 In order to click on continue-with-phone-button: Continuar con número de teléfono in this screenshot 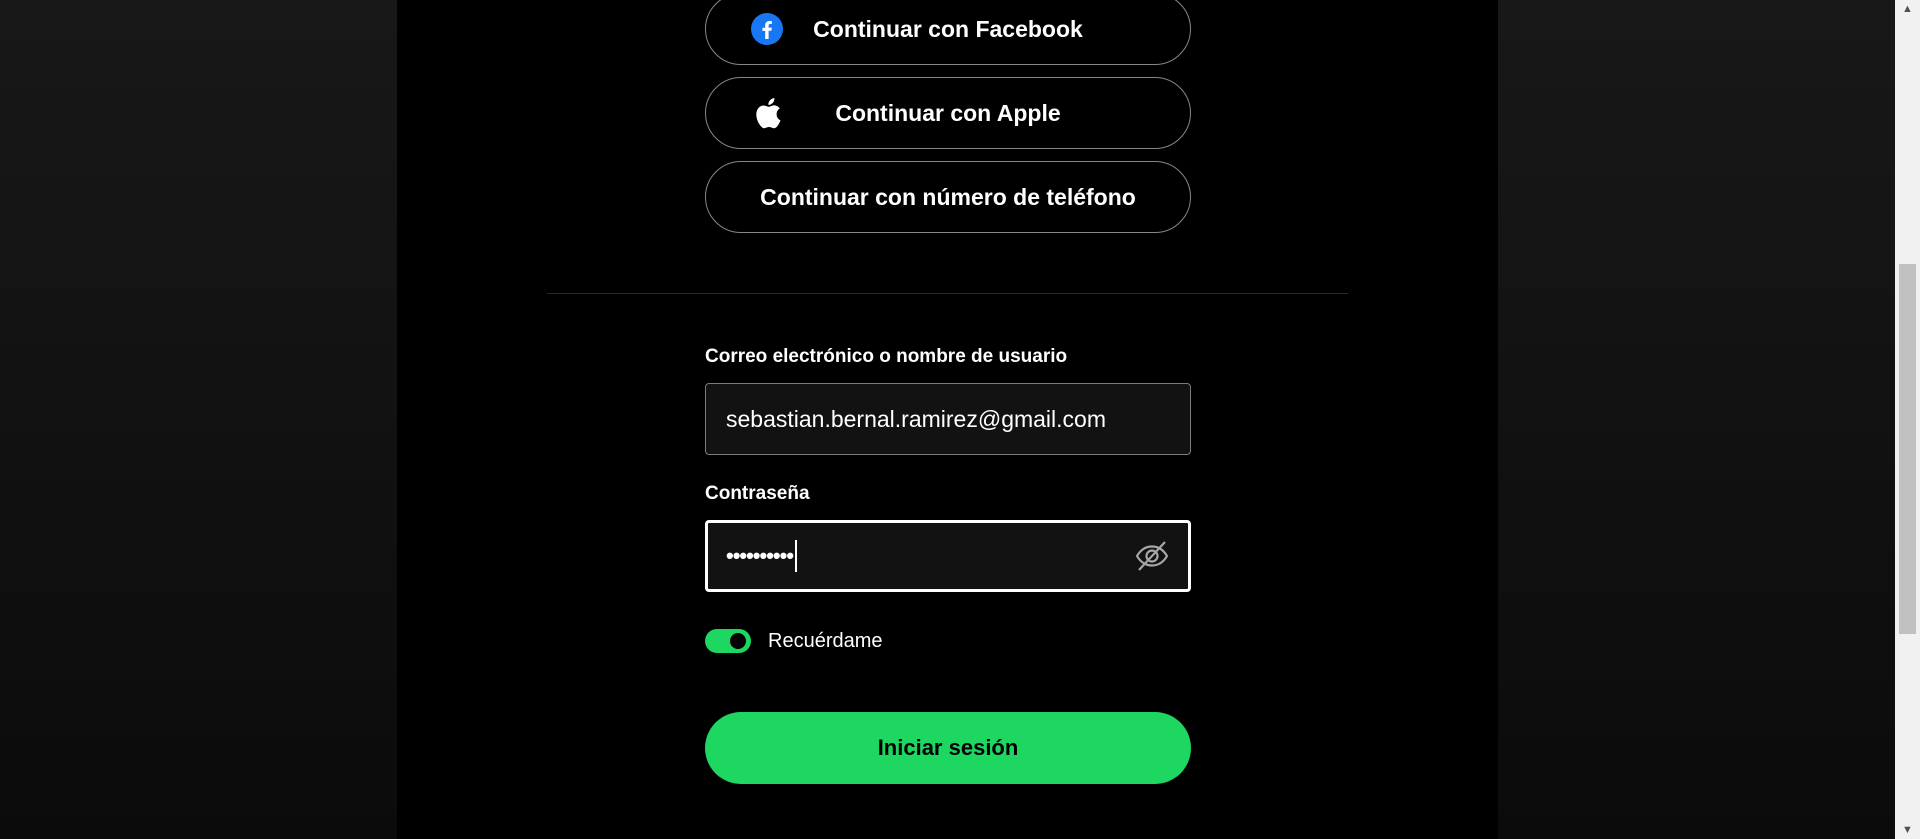, I will do `click(948, 197)`.